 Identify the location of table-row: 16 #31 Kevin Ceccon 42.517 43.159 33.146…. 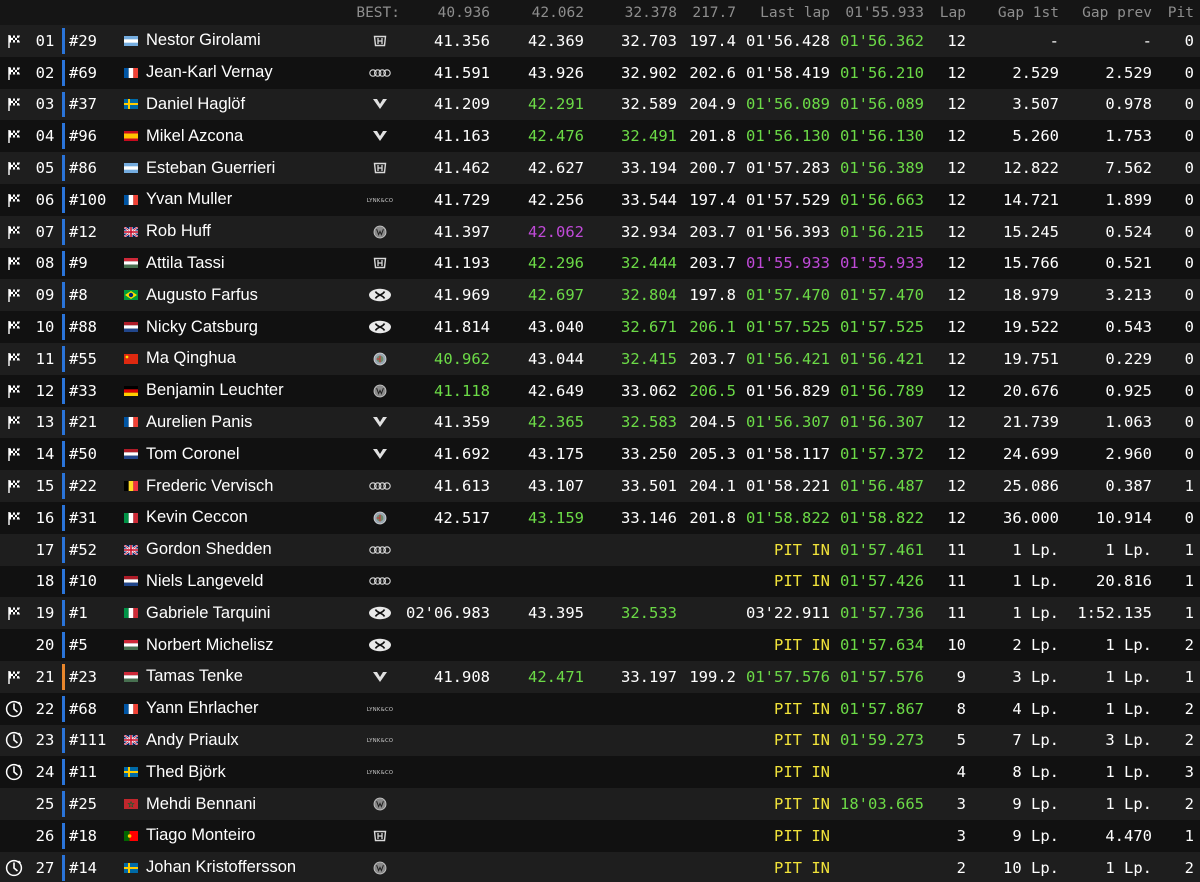
(600, 517).